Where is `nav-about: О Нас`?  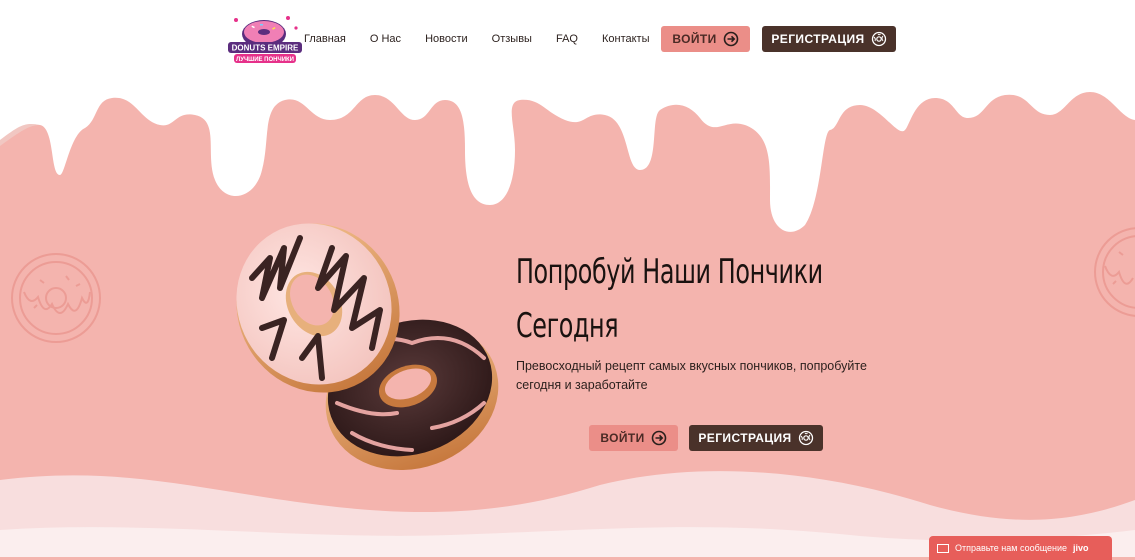 nav-about: О Нас is located at coordinates (385, 39).